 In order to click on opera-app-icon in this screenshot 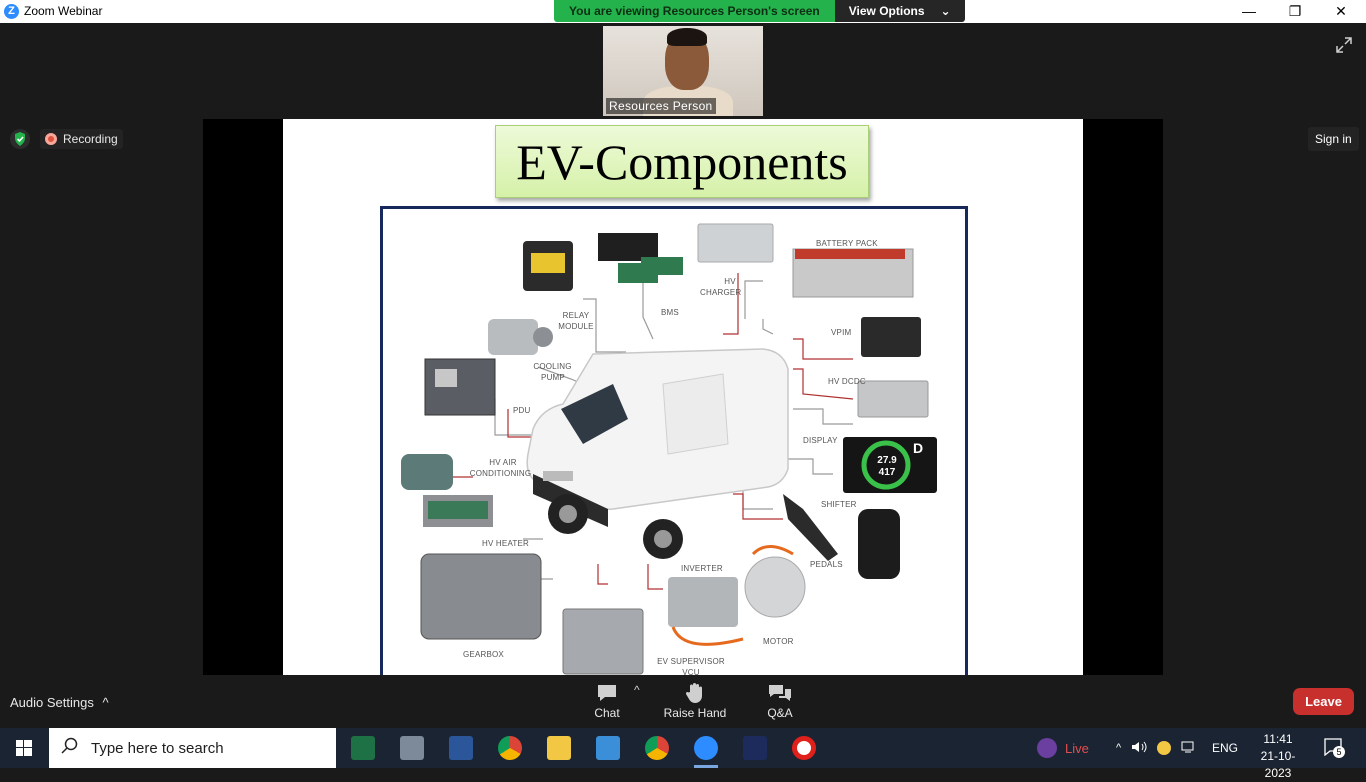, I will do `click(804, 748)`.